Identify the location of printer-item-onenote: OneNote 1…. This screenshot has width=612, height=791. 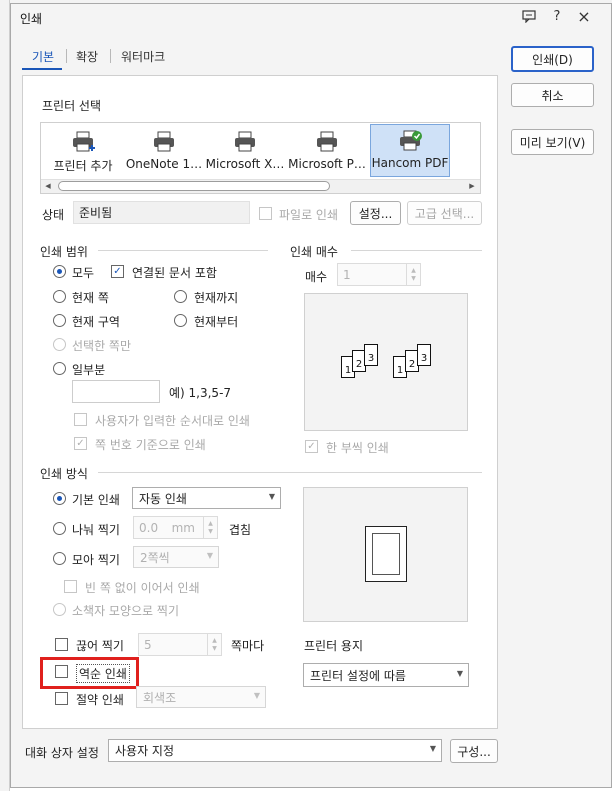
(164, 151).